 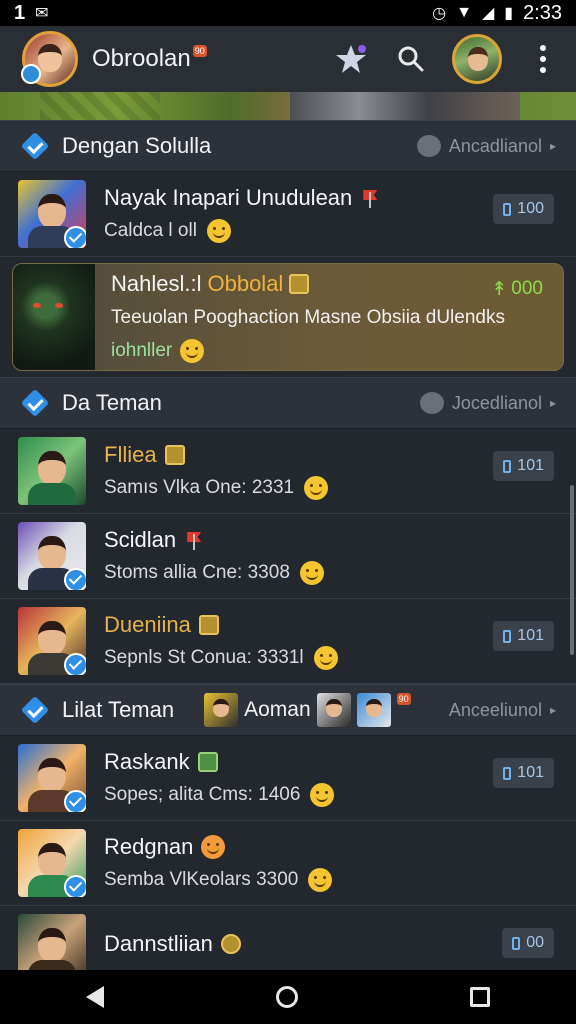 What do you see at coordinates (288, 641) in the screenshot?
I see `chat-row: Dueniina Sepnls St Conua: 3331l 101` at bounding box center [288, 641].